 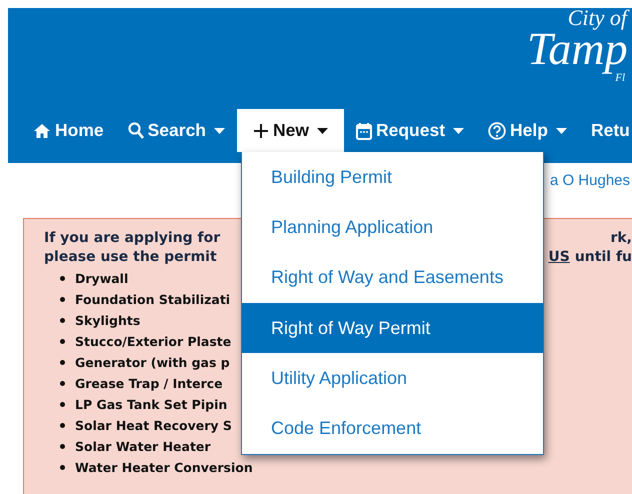 I want to click on permit-type: Grease Trap / Interce, so click(x=149, y=383).